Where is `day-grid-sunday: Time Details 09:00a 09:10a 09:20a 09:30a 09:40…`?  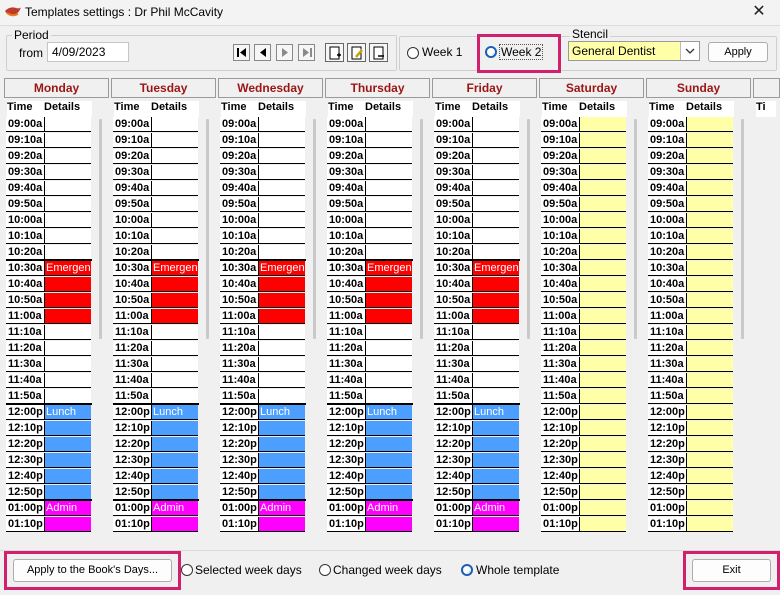 day-grid-sunday: Time Details 09:00a 09:10a 09:20a 09:30a 09:40… is located at coordinates (695, 324).